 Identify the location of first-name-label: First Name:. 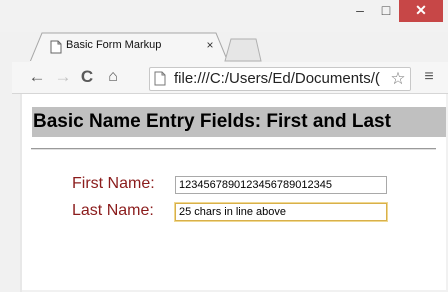
(113, 183).